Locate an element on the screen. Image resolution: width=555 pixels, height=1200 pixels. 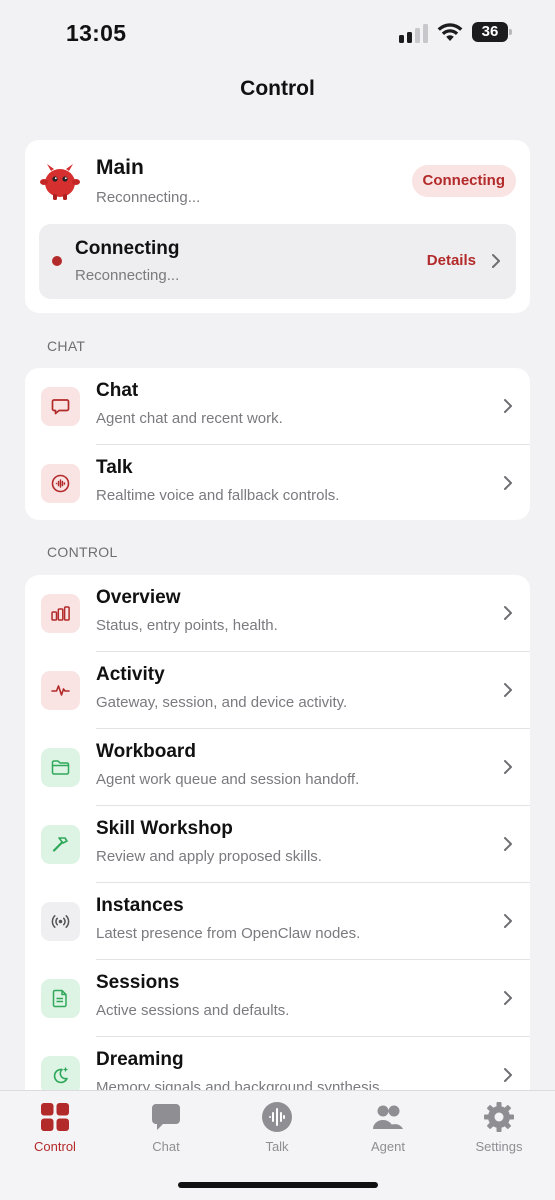
list-item-subtitle: Review and apply proposed skills. is located at coordinates (209, 856).